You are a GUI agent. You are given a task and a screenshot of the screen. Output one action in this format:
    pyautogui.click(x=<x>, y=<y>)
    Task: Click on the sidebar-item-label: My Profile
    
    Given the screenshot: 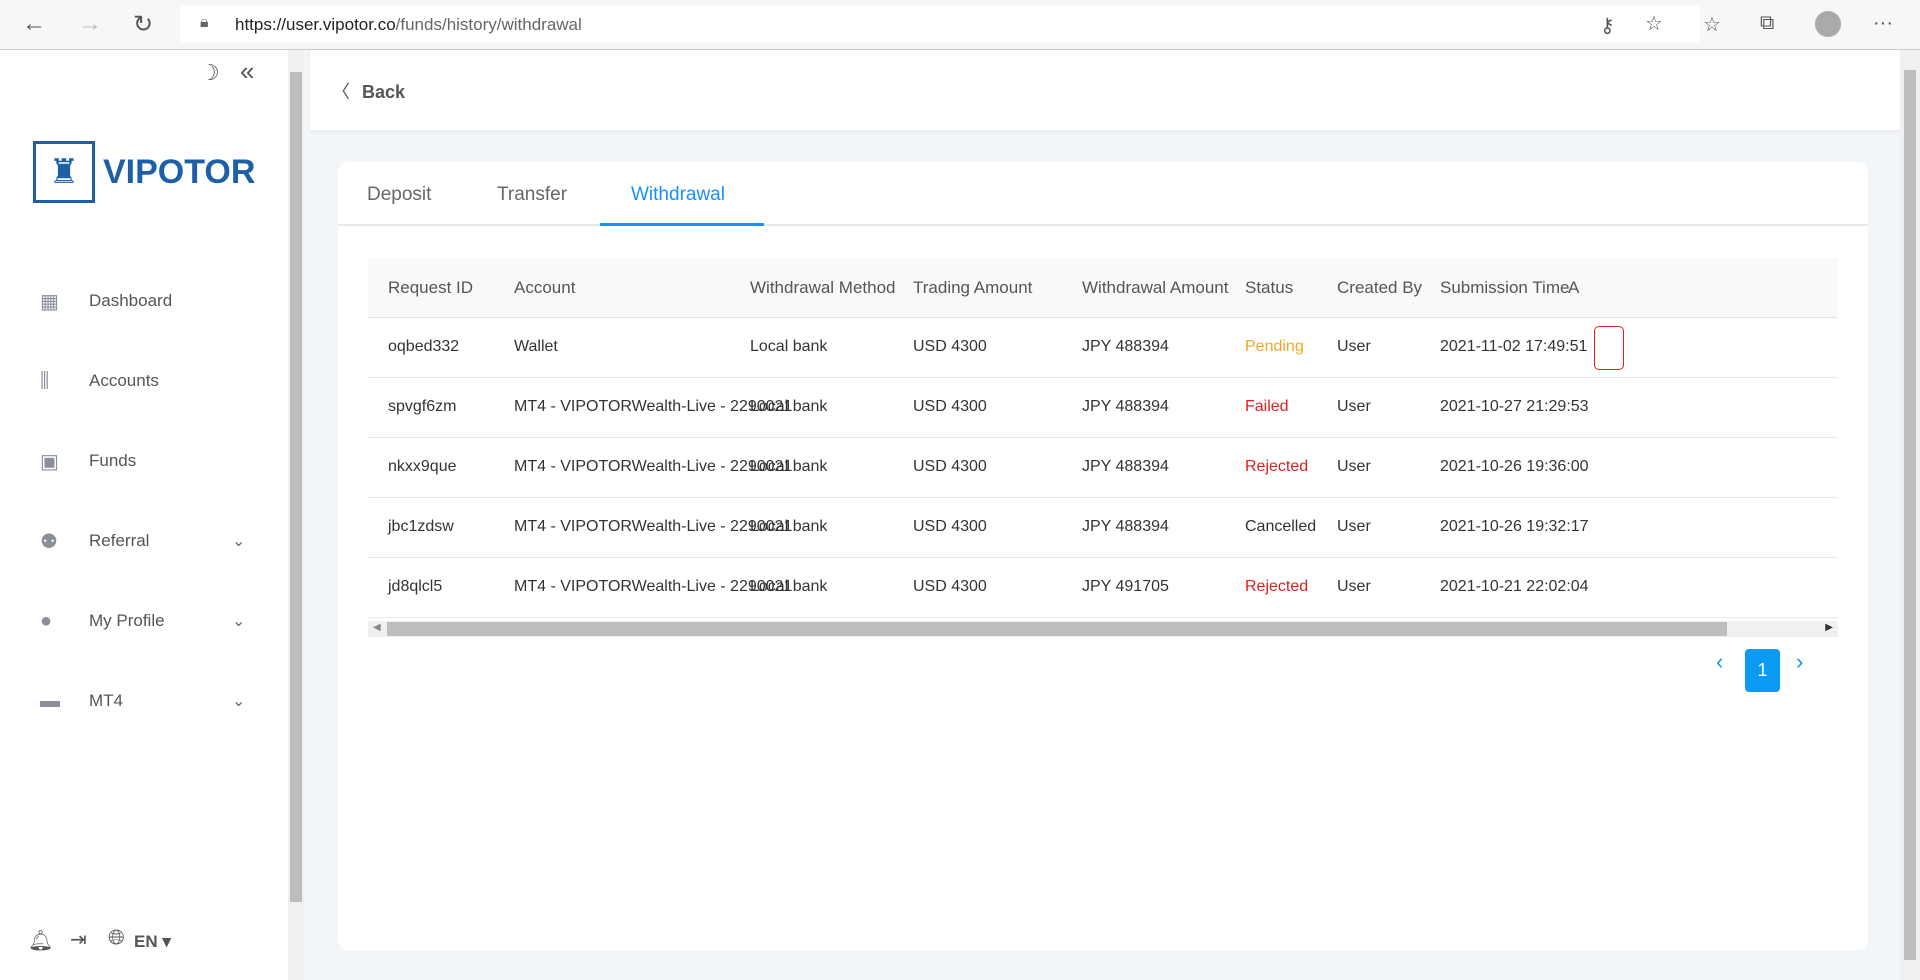 What is the action you would take?
    pyautogui.click(x=127, y=620)
    